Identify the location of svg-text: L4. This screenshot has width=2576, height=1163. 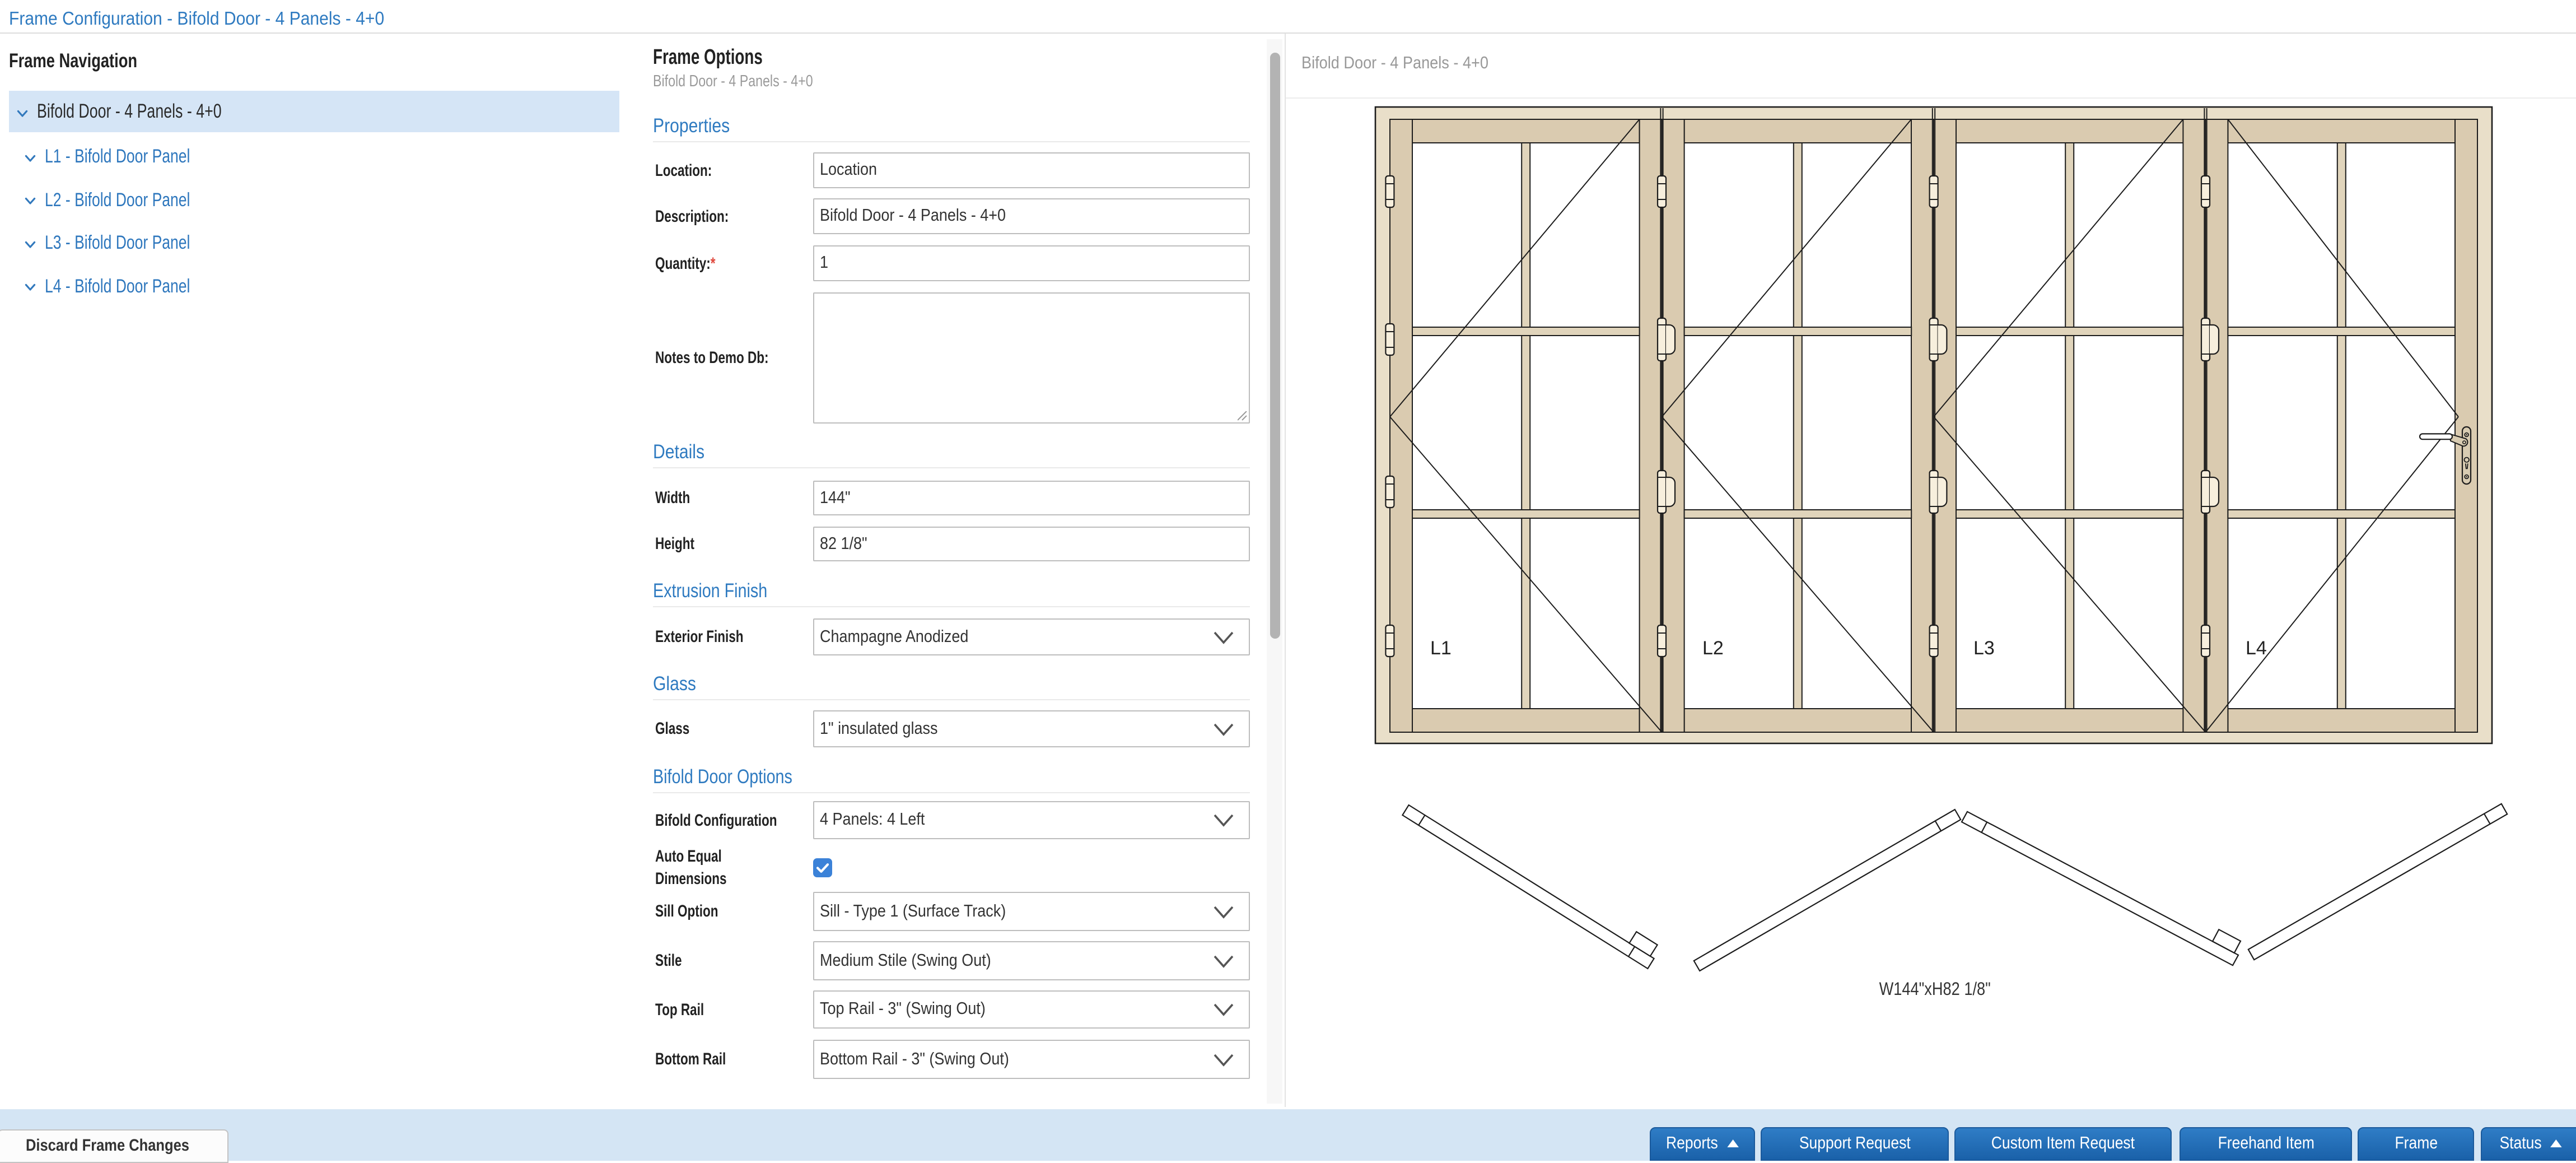
(2257, 649).